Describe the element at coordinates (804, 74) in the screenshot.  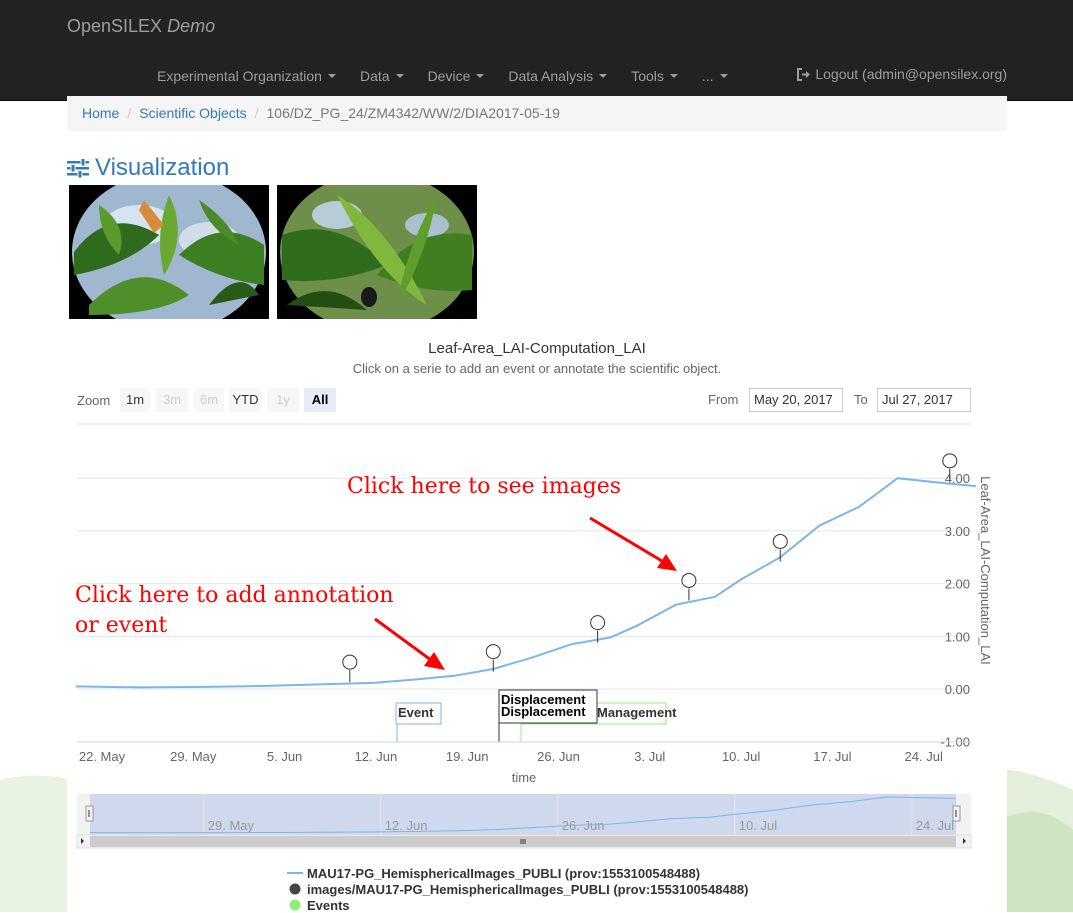
I see `sign-out-icon` at that location.